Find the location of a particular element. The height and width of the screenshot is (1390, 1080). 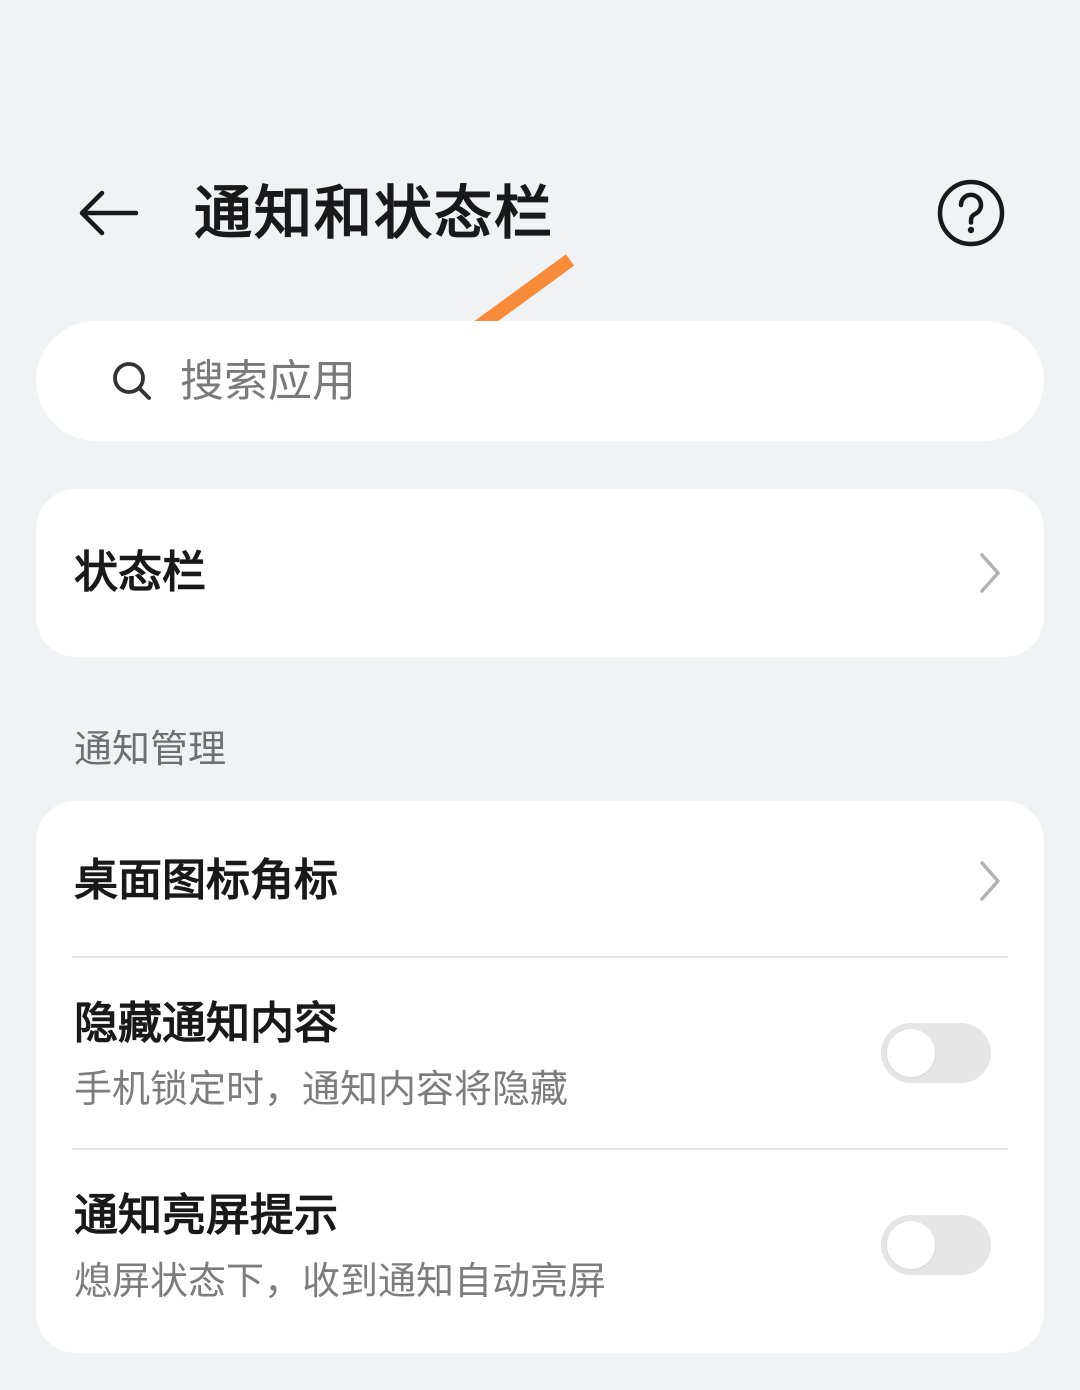

hide-notification-content-description: 手机锁定时，通知内容将隐藏 is located at coordinates (321, 1089).